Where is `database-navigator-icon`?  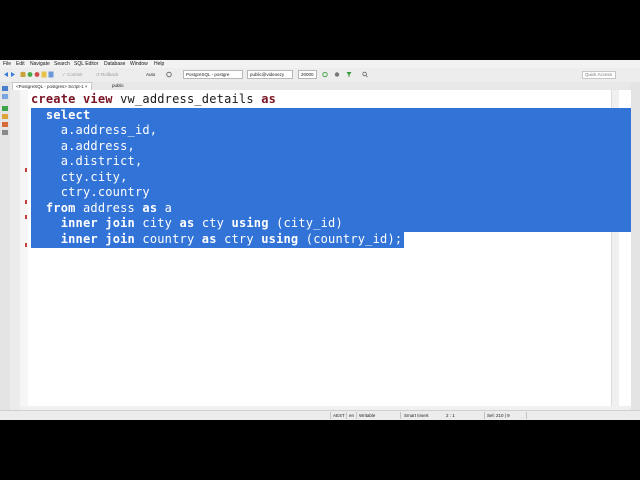 database-navigator-icon is located at coordinates (5, 88).